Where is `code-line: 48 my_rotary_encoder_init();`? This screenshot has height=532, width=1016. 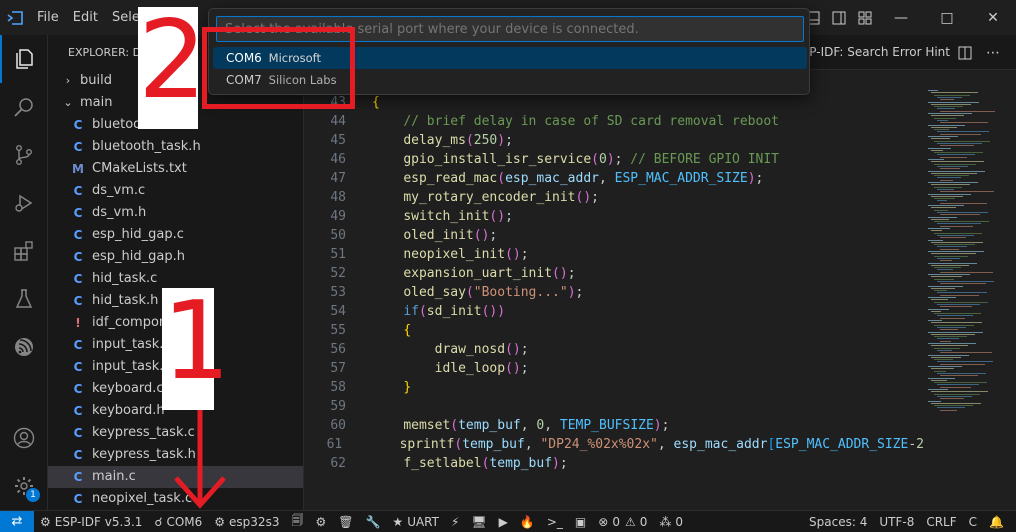
code-line: 48 my_rotary_encoder_init(); is located at coordinates (614, 197).